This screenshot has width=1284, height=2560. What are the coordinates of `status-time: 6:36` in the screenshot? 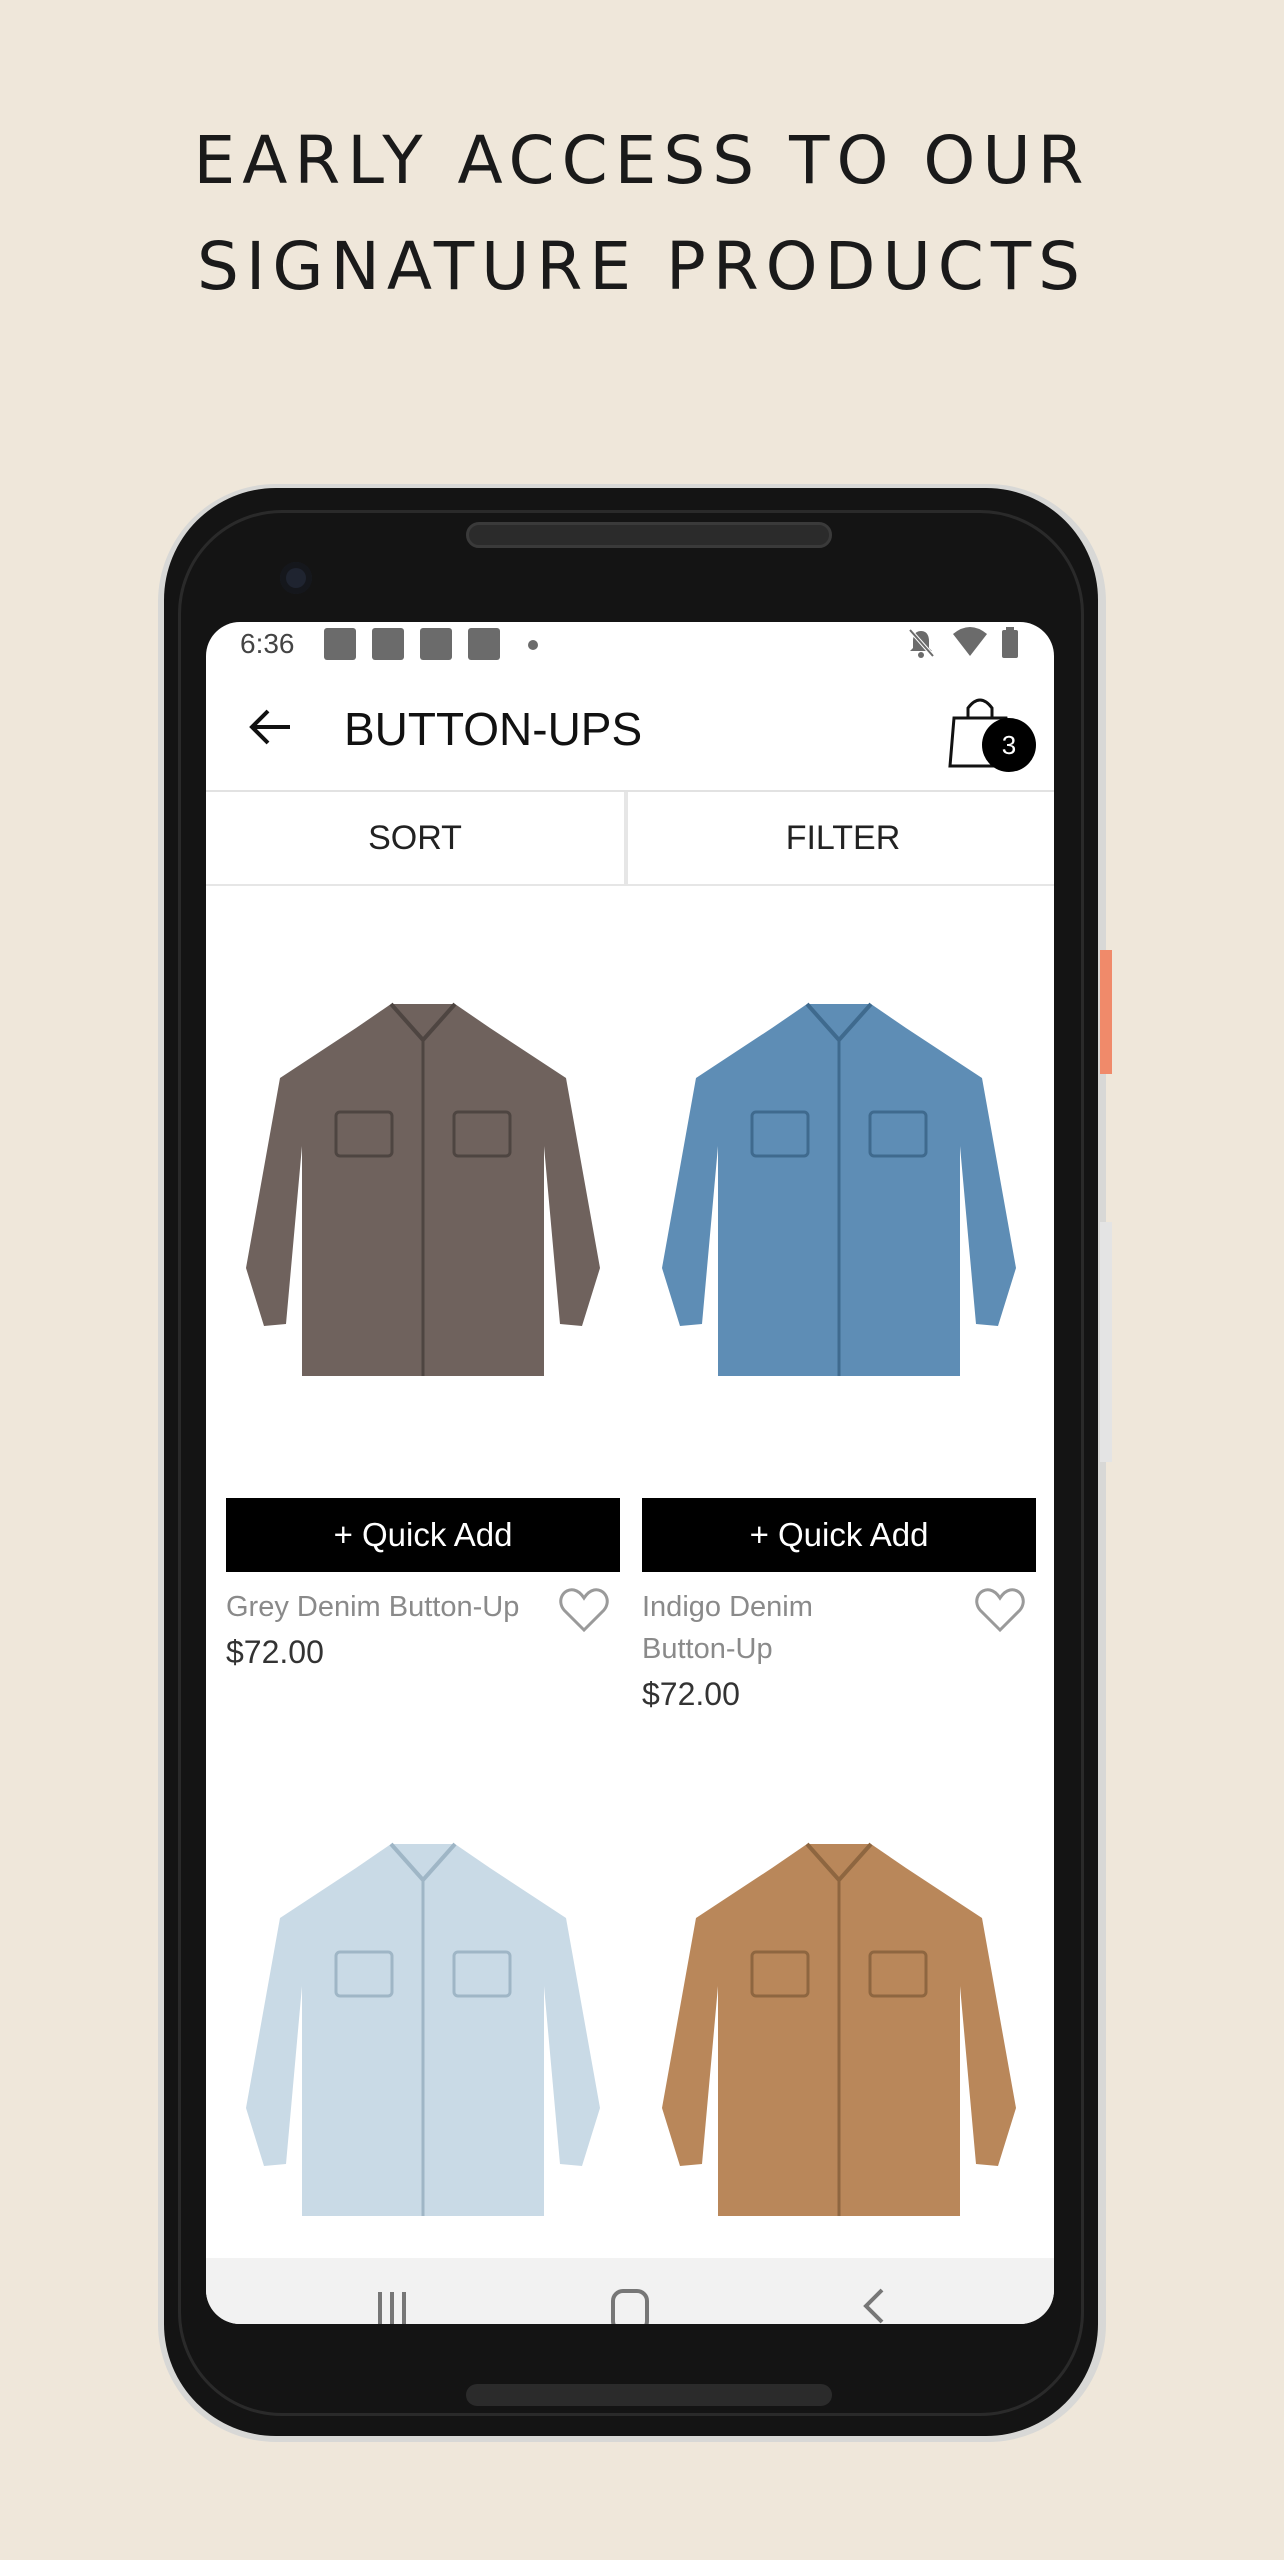 It's located at (267, 643).